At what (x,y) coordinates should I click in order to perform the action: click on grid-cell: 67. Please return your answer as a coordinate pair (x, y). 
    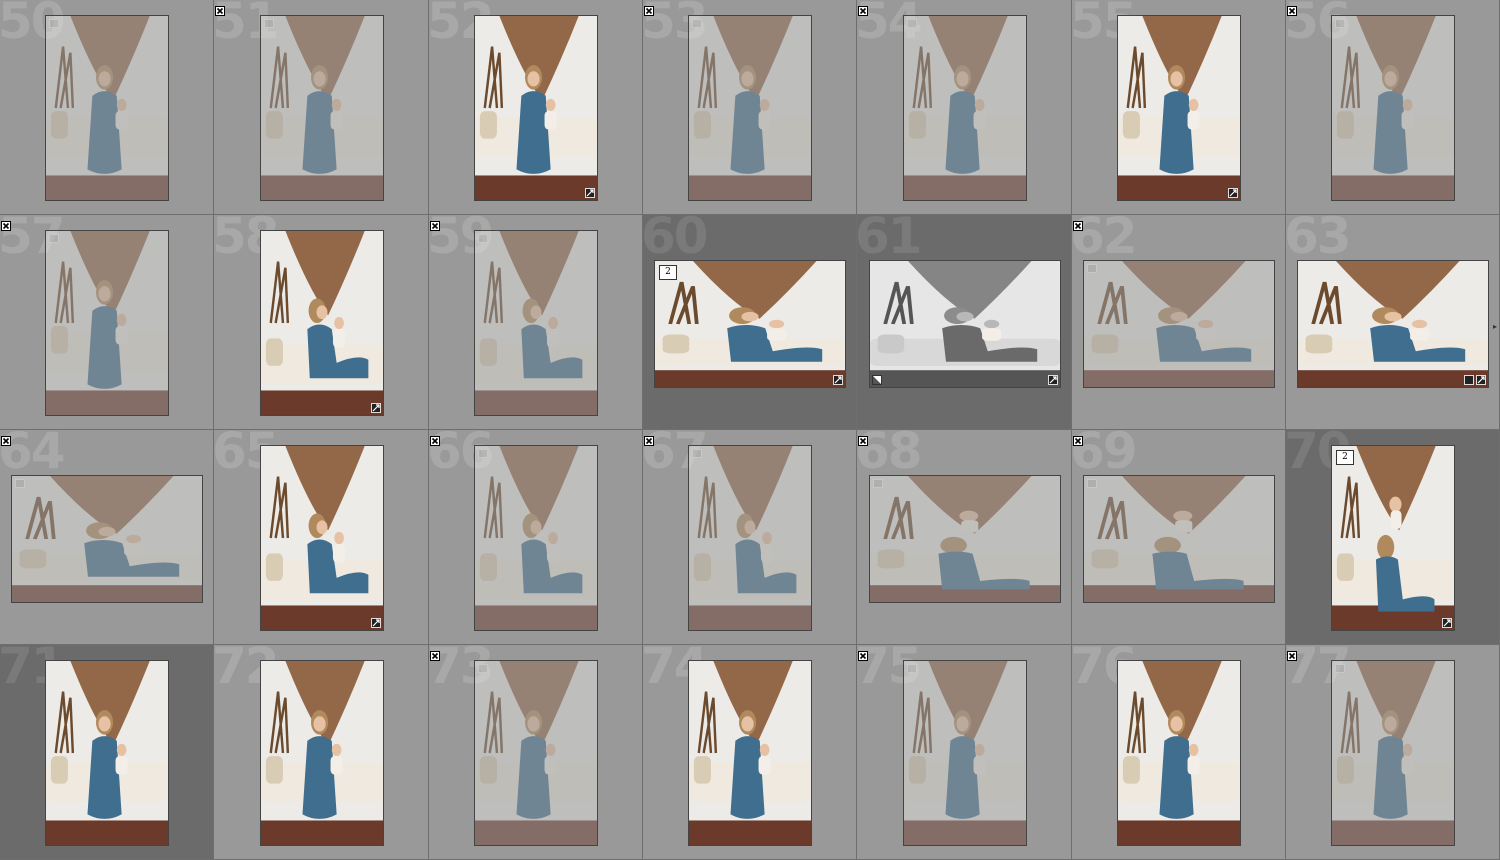
    Looking at the image, I should click on (750, 537).